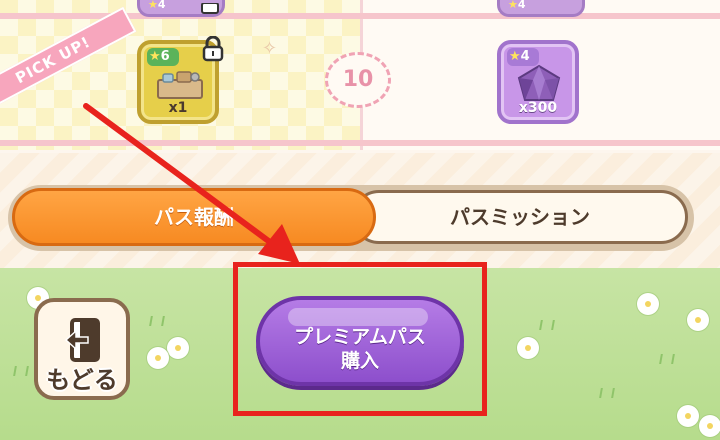  I want to click on back-button: もどる, so click(82, 349).